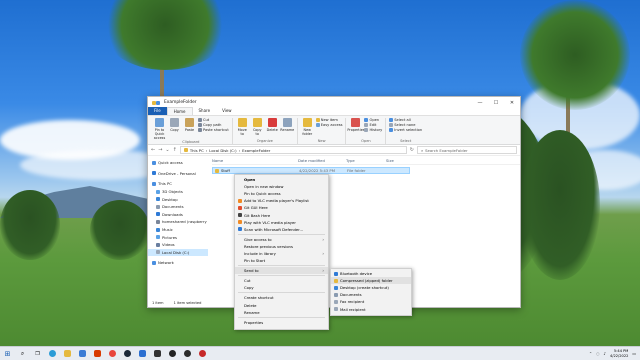  What do you see at coordinates (371, 273) in the screenshot?
I see `sendto-bluetooth: Bluetooth device` at bounding box center [371, 273].